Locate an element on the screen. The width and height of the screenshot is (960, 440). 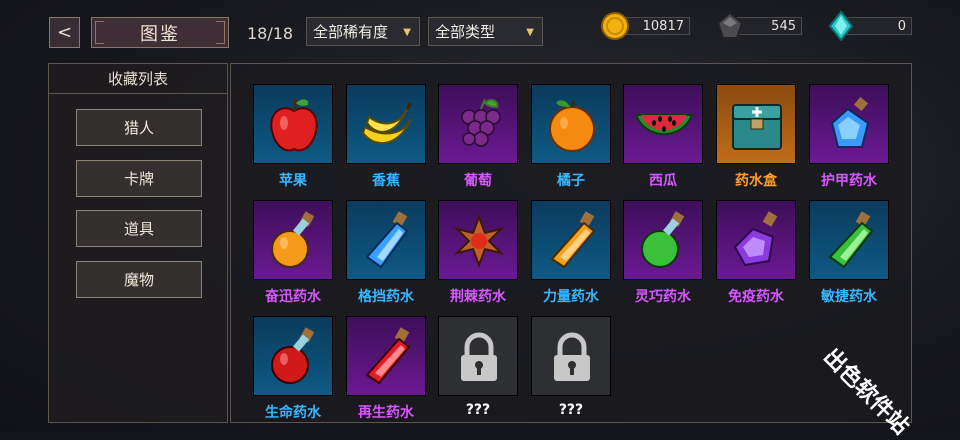
strength-potion-icon is located at coordinates (573, 240).